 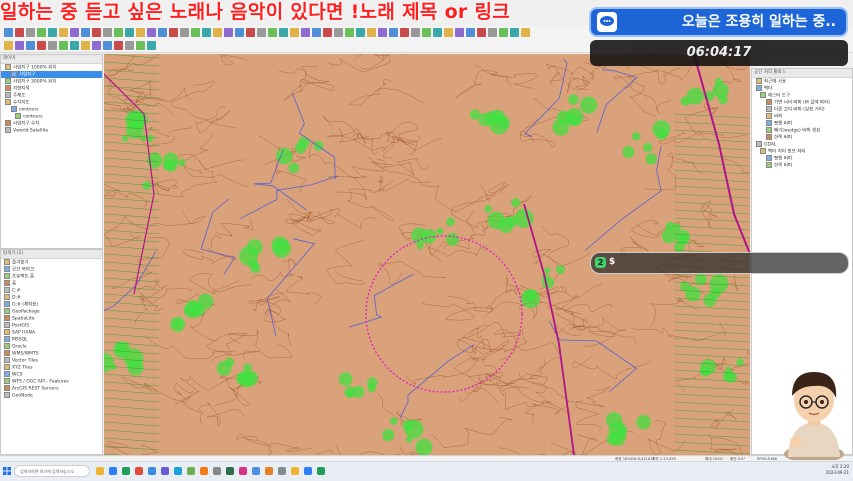 I want to click on windows-start-icon, so click(x=7, y=471).